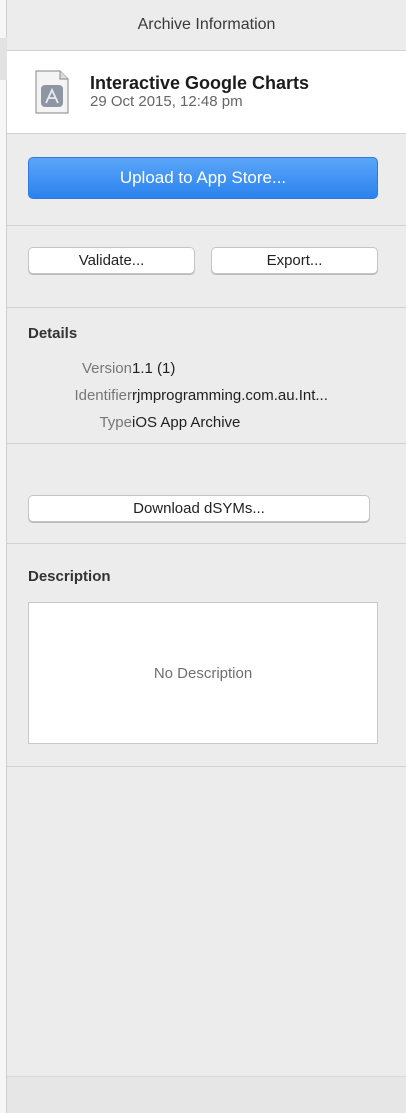 The height and width of the screenshot is (1113, 406). I want to click on description-field: No Description, so click(203, 673).